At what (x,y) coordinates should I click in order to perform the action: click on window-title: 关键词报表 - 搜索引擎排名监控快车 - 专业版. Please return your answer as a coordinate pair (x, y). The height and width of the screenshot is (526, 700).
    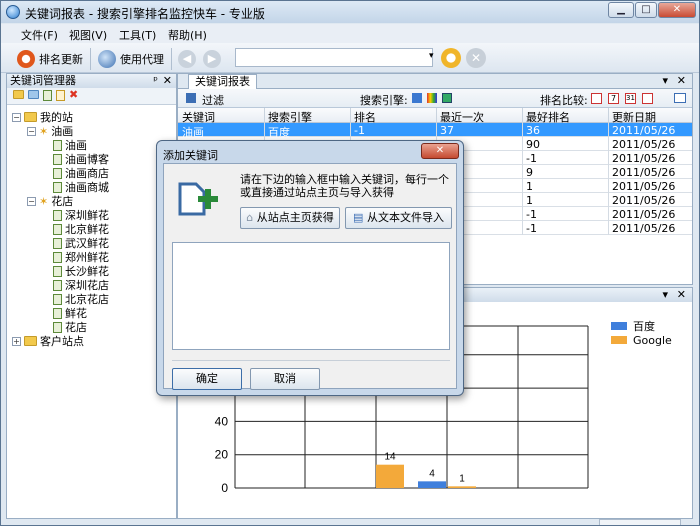
    Looking at the image, I should click on (145, 14).